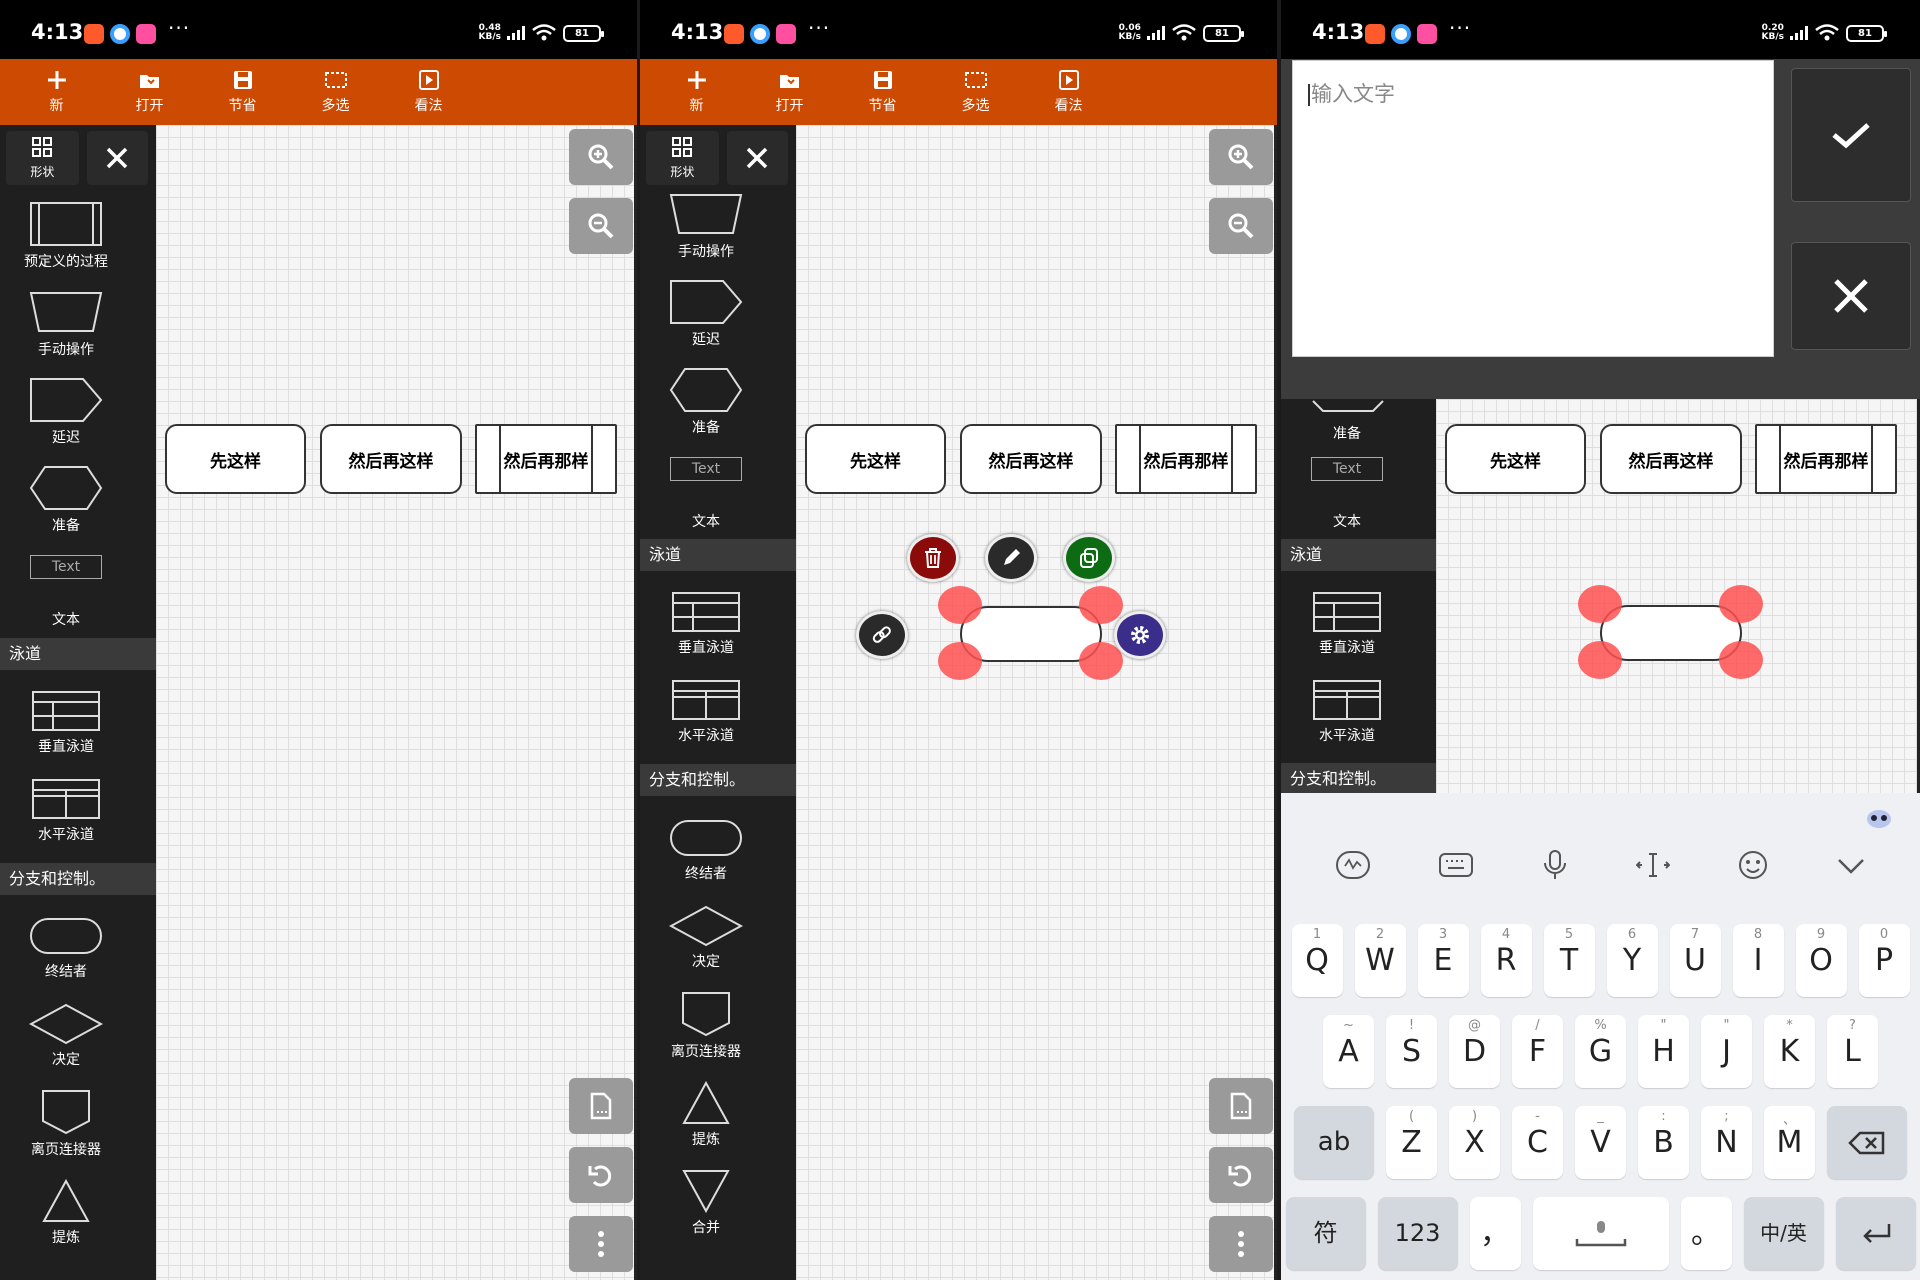  What do you see at coordinates (66, 324) in the screenshot?
I see `shape-manual-operation: 手动操作` at bounding box center [66, 324].